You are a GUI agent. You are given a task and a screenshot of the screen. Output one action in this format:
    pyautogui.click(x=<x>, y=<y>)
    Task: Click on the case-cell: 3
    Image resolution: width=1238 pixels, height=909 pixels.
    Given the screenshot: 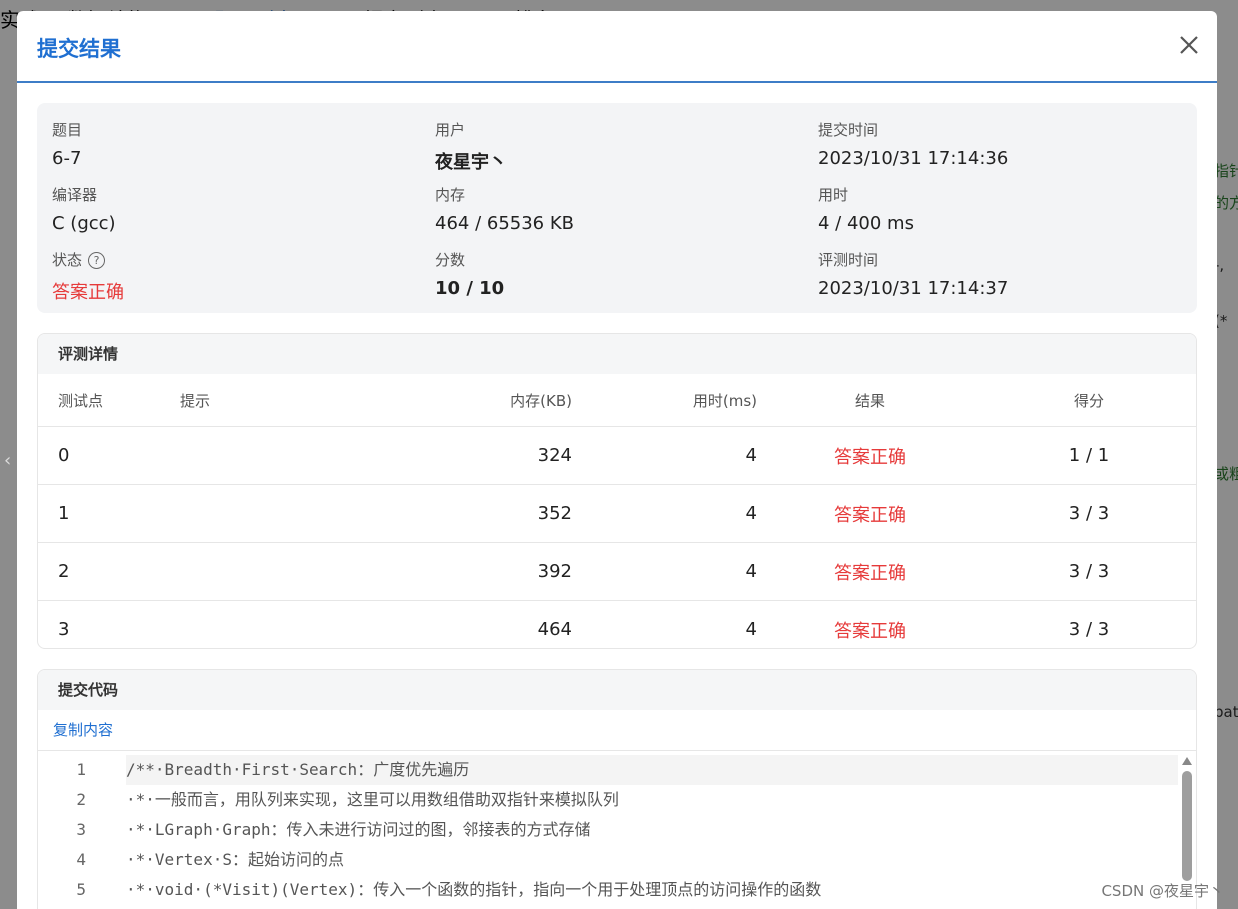 What is the action you would take?
    pyautogui.click(x=64, y=629)
    